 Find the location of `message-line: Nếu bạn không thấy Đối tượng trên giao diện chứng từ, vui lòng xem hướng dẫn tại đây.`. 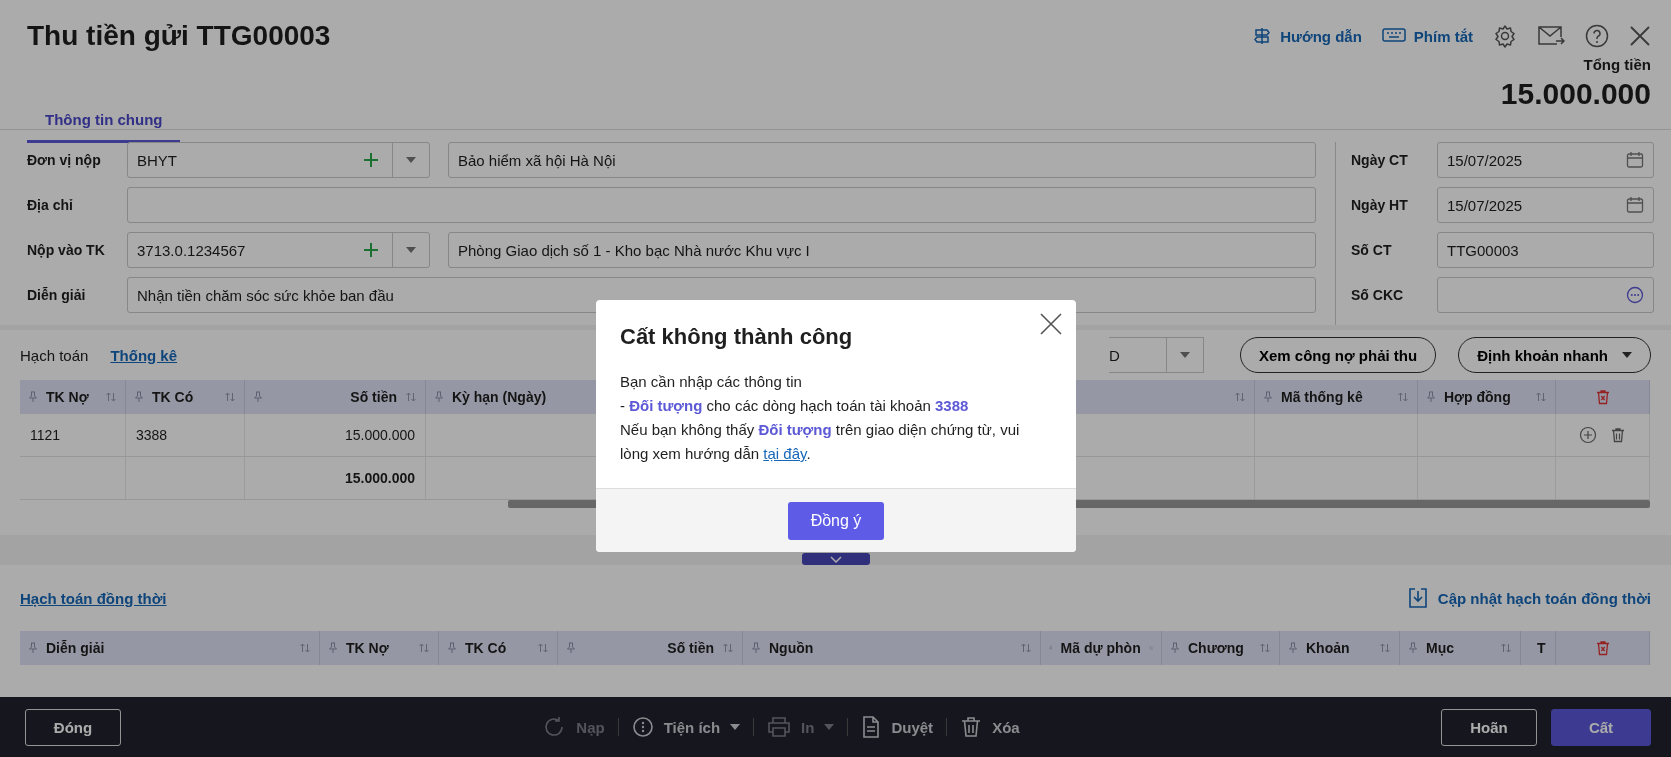

message-line: Nếu bạn không thấy Đối tượng trên giao diện chứng từ, vui lòng xem hướng dẫn tại đây. is located at coordinates (820, 442).